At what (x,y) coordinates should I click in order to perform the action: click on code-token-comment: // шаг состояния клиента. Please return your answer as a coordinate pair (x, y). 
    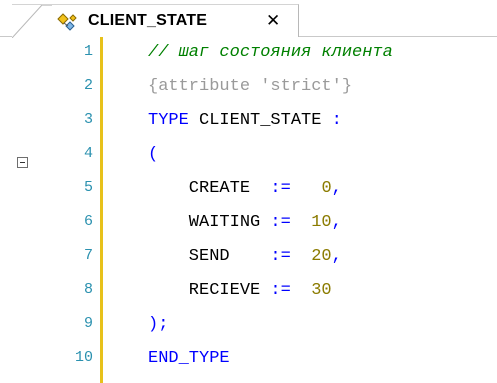
    Looking at the image, I should click on (270, 52).